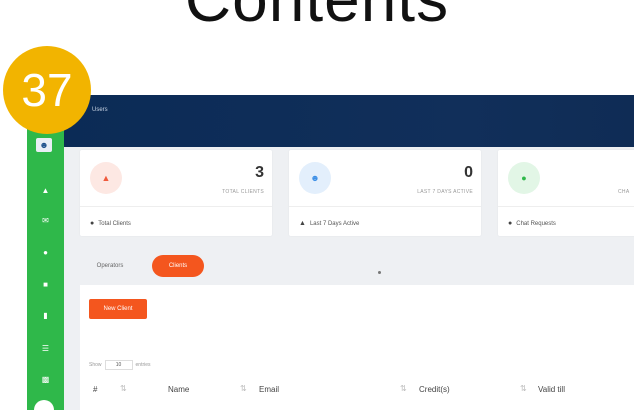 The image size is (634, 410). What do you see at coordinates (95, 389) in the screenshot?
I see `column-header-number: #` at bounding box center [95, 389].